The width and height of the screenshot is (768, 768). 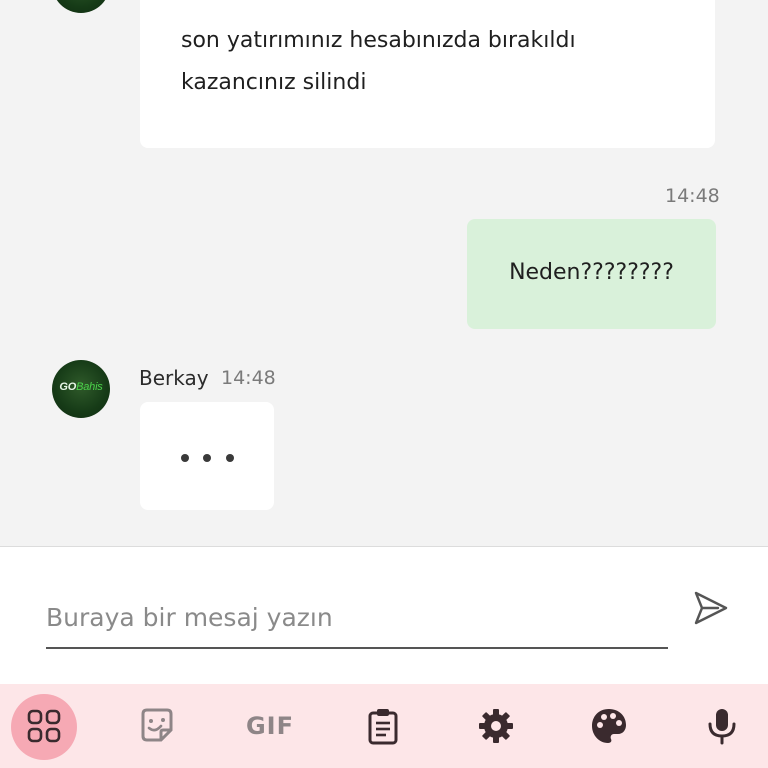 What do you see at coordinates (81, 6) in the screenshot?
I see `sender-avatar` at bounding box center [81, 6].